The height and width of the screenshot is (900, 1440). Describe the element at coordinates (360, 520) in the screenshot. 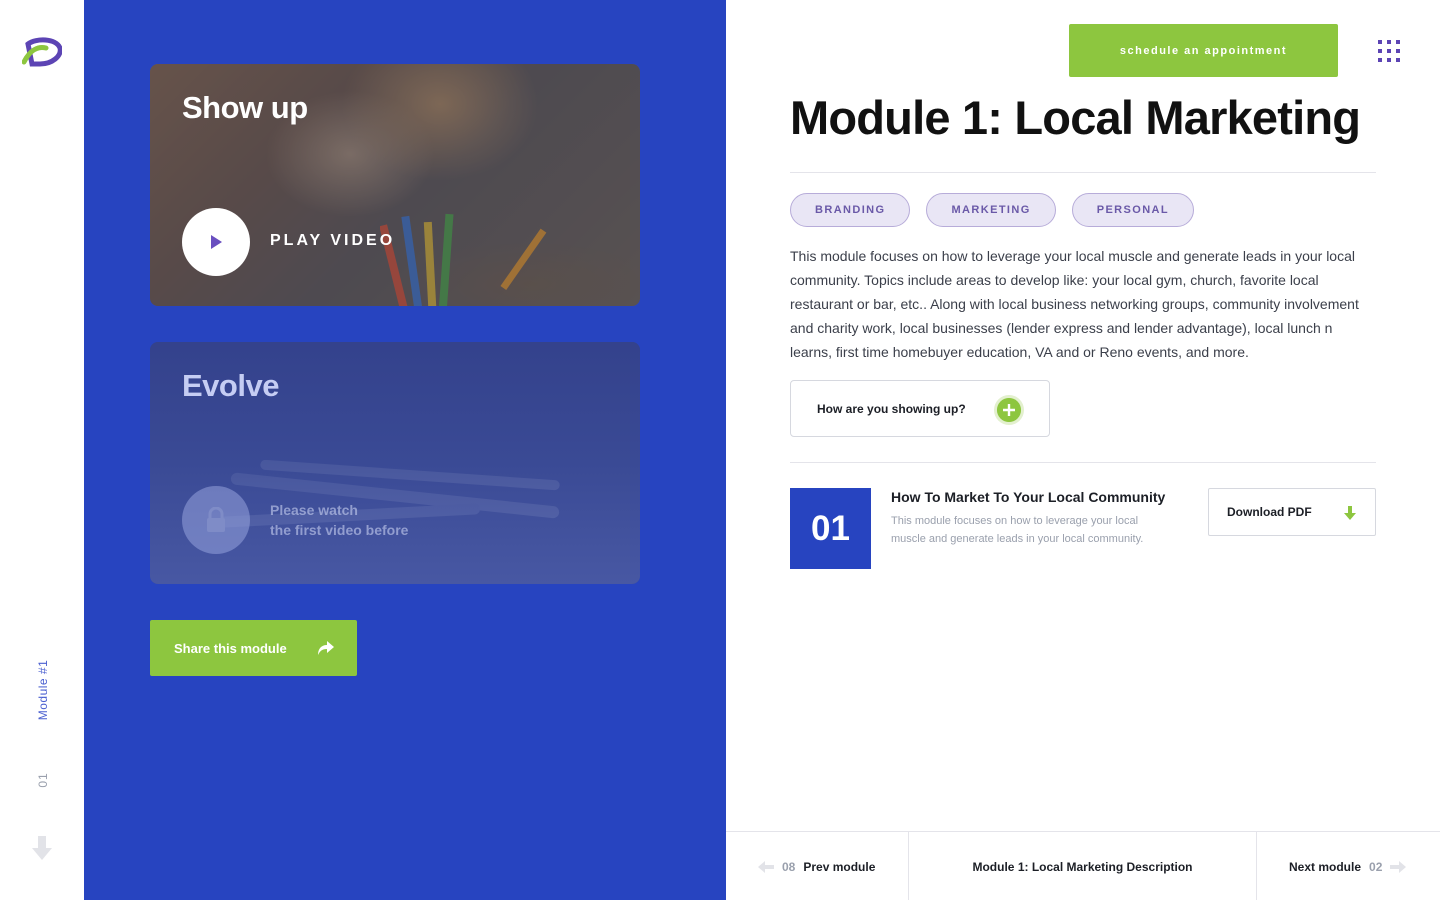

I see `locked-message: Please watch the first video before` at that location.